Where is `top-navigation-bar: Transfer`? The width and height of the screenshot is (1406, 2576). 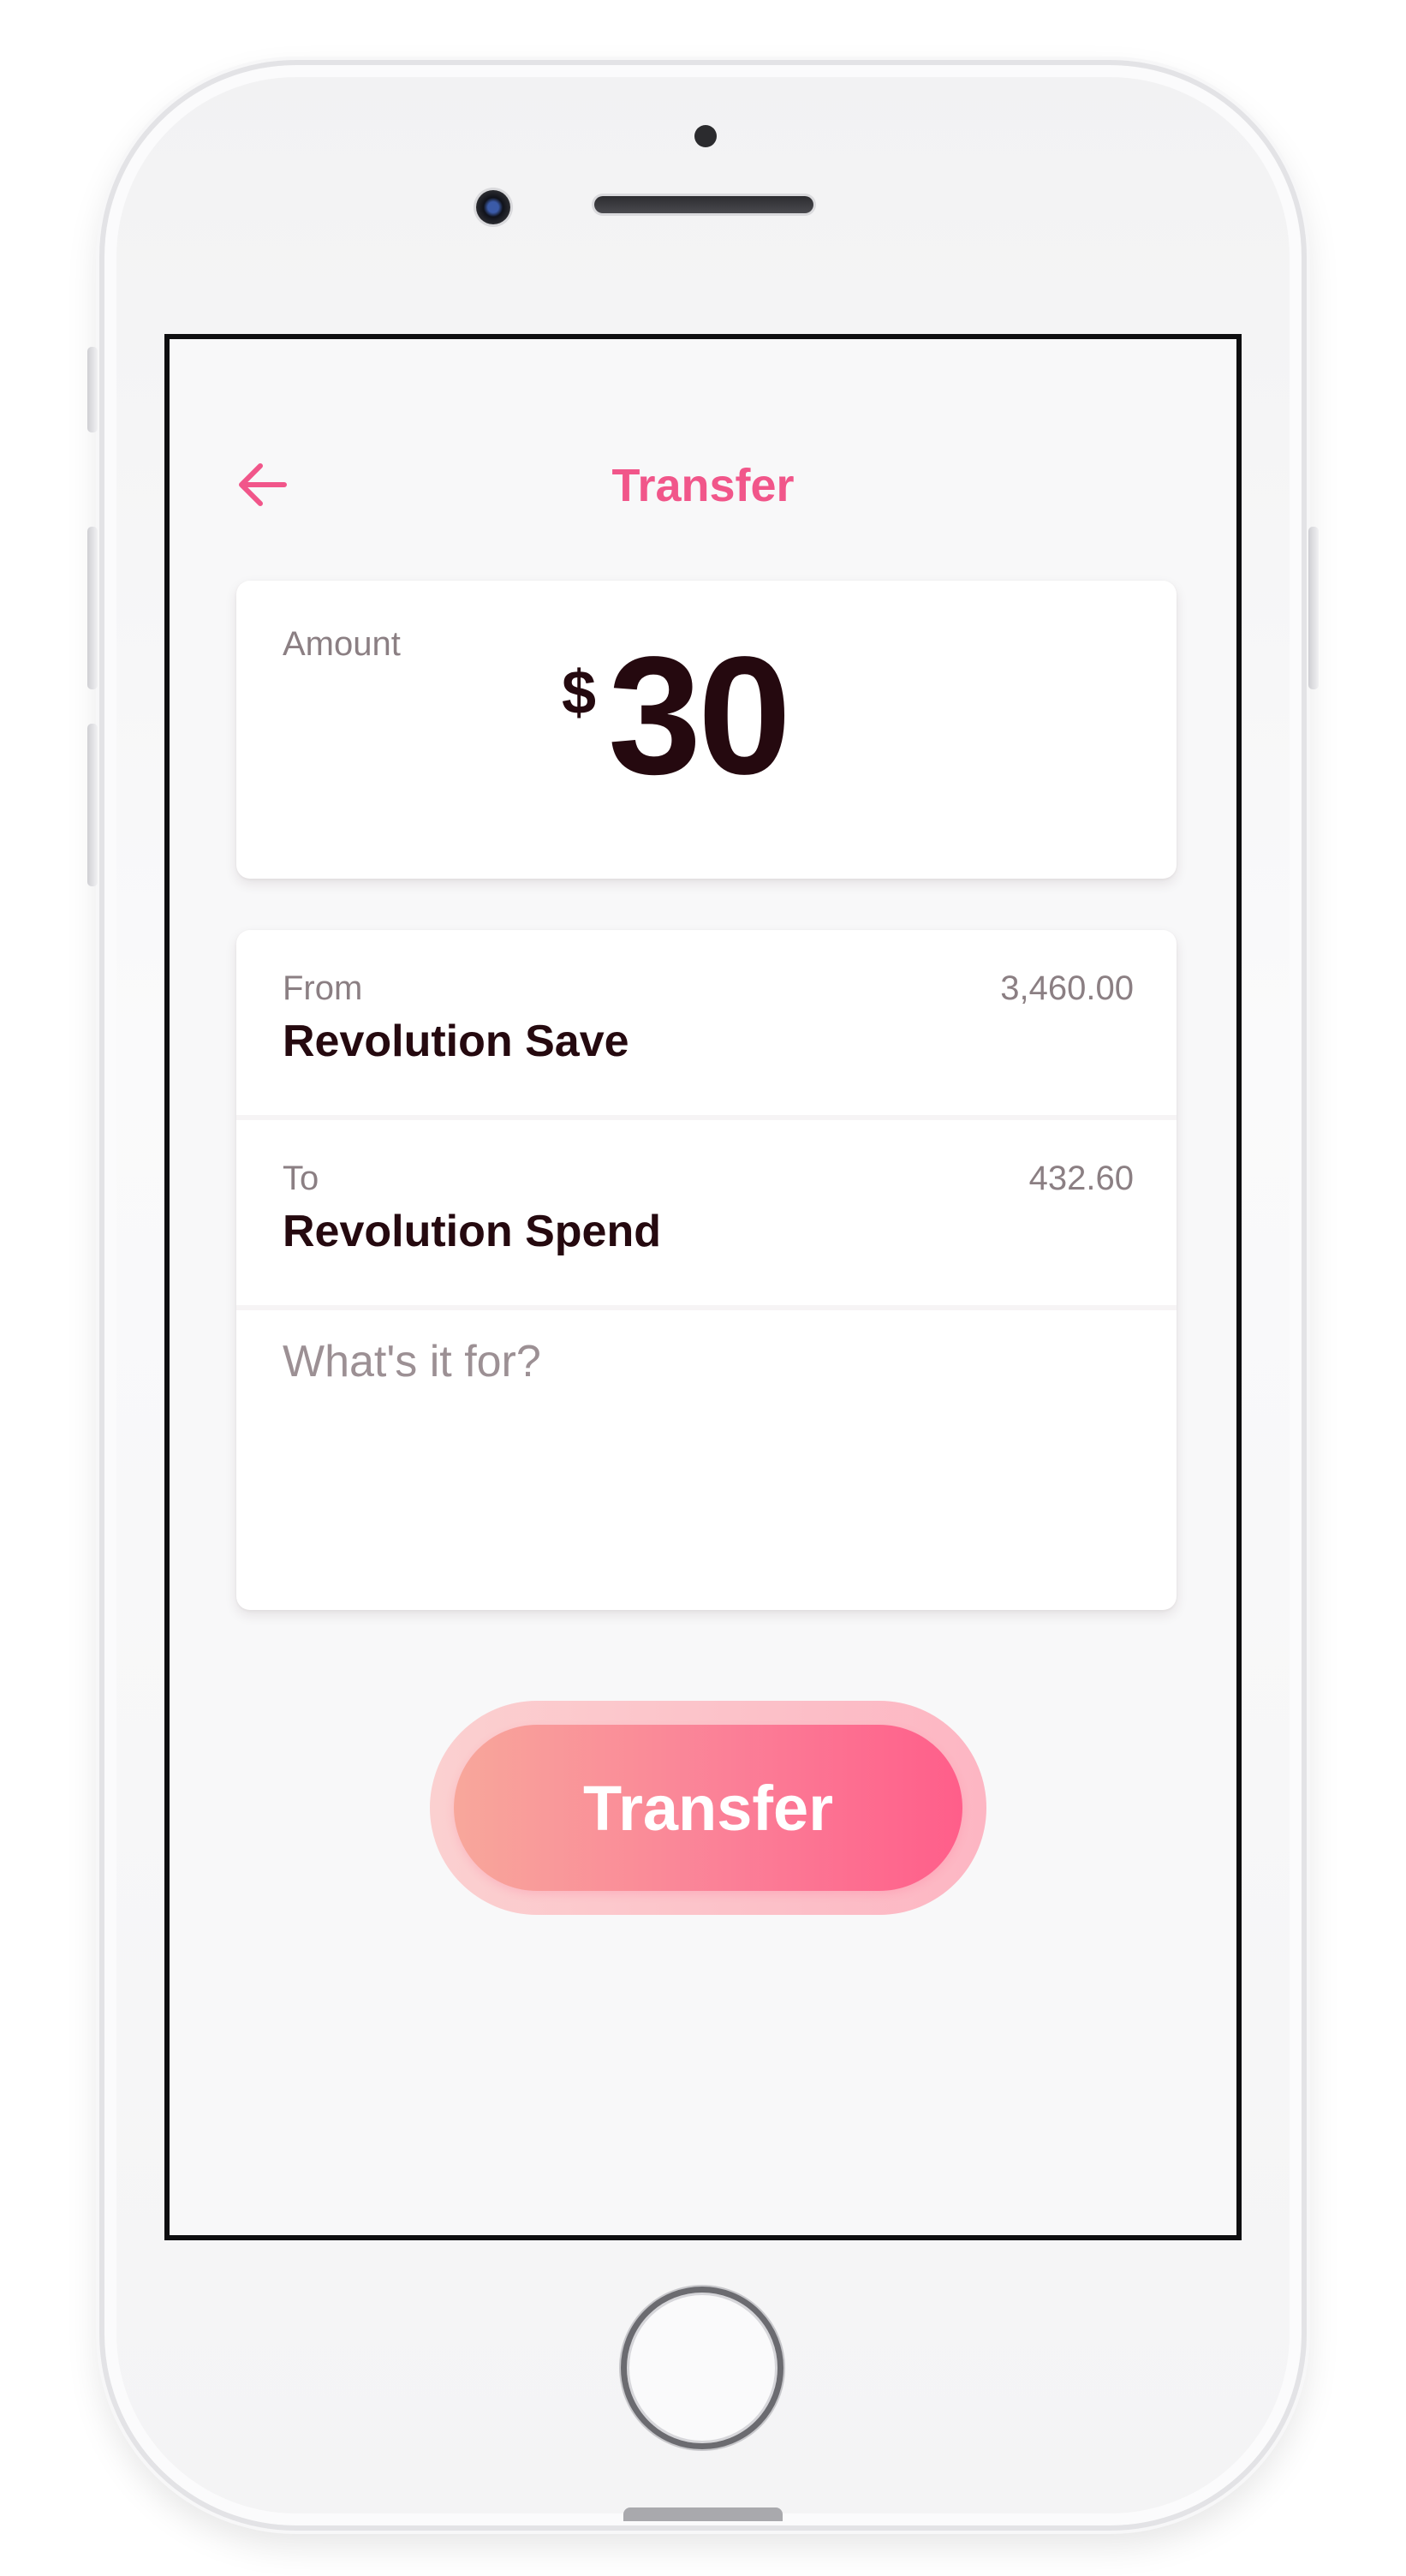 top-navigation-bar: Transfer is located at coordinates (703, 485).